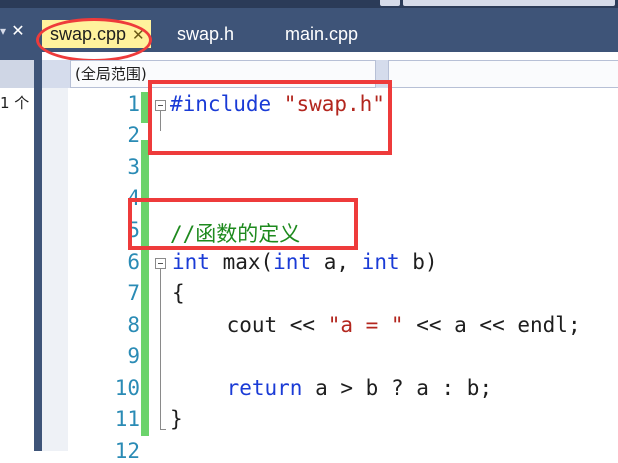 The height and width of the screenshot is (463, 618). I want to click on line-number: 8, so click(133, 325).